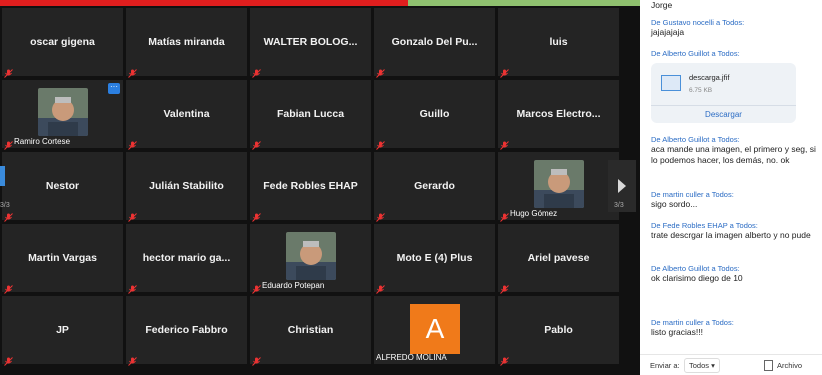 Image resolution: width=822 pixels, height=375 pixels. Describe the element at coordinates (671, 83) in the screenshot. I see `image-file-icon` at that location.